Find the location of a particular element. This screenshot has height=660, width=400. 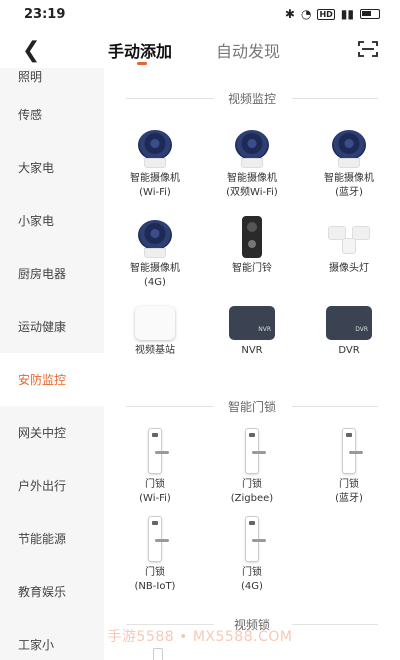

base-station-icon is located at coordinates (155, 323).